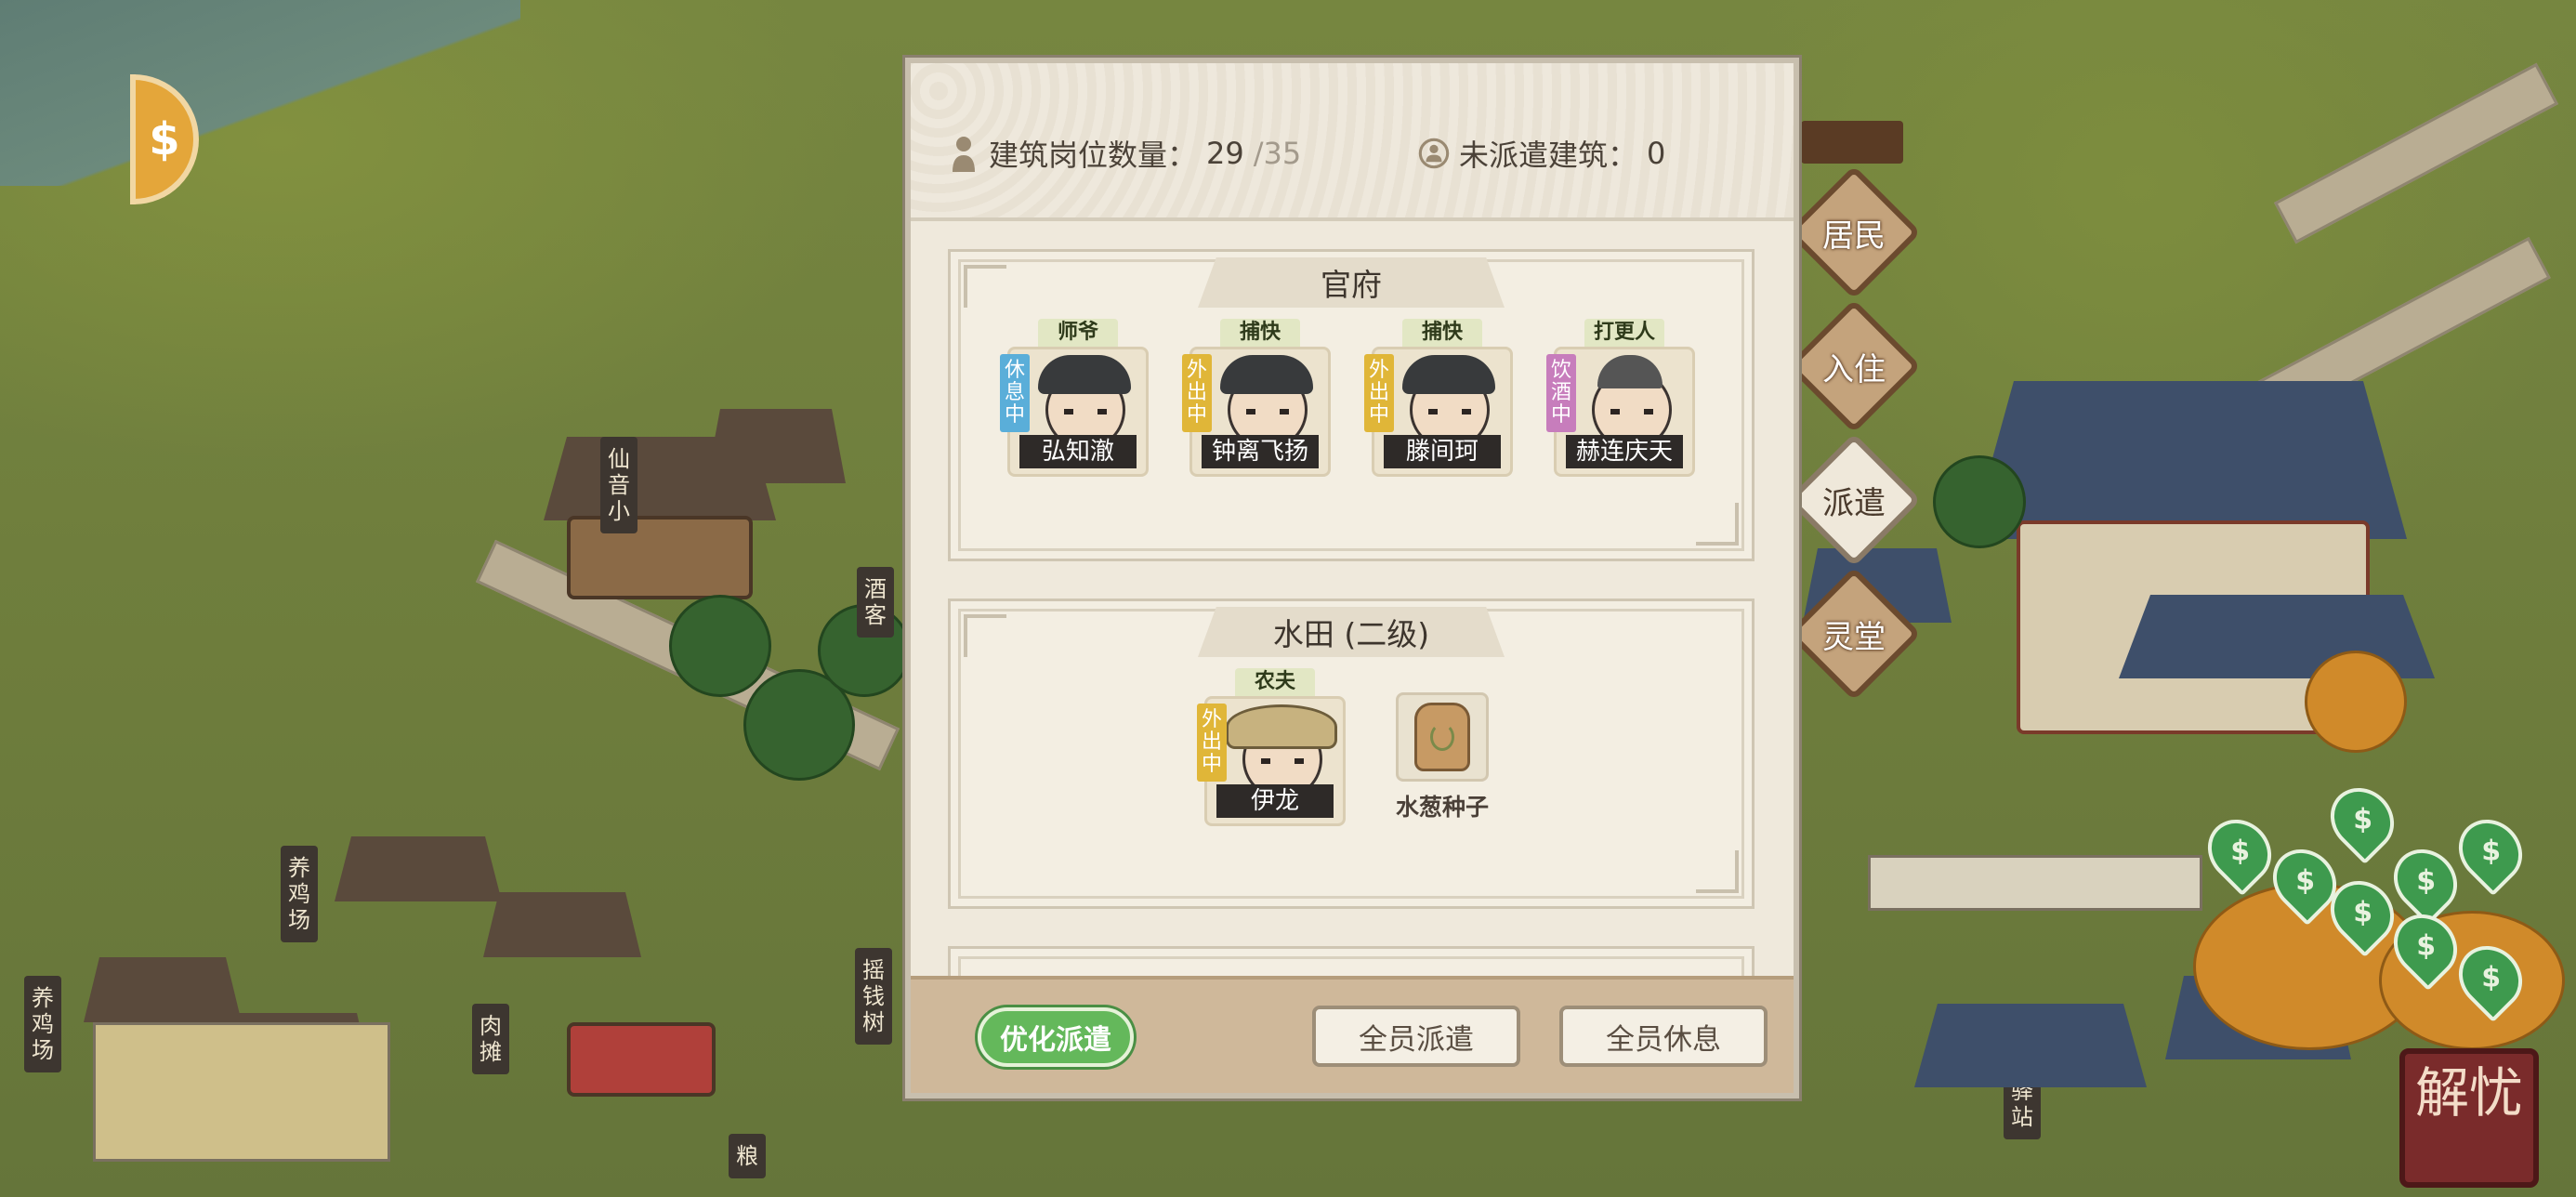 This screenshot has width=2576, height=1197. What do you see at coordinates (490, 1039) in the screenshot?
I see `map-label-routan: 肉摊` at bounding box center [490, 1039].